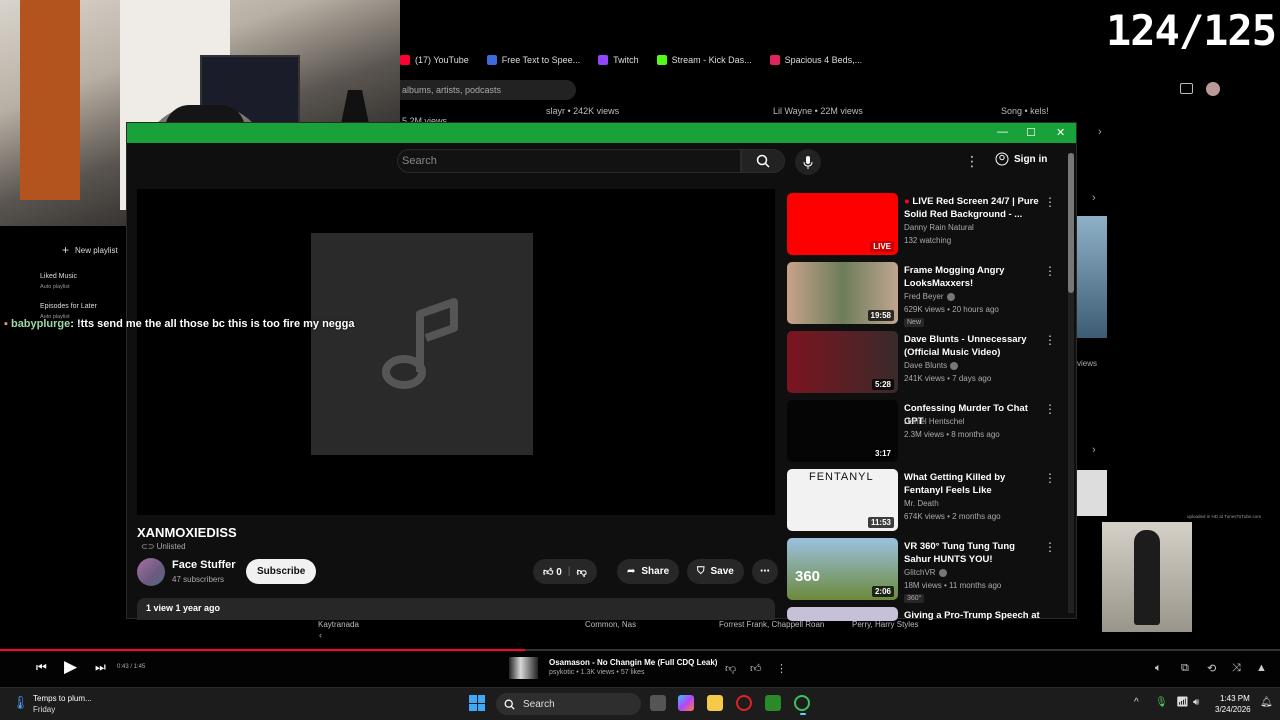  Describe the element at coordinates (1186, 88) in the screenshot. I see `cast-icon` at that location.